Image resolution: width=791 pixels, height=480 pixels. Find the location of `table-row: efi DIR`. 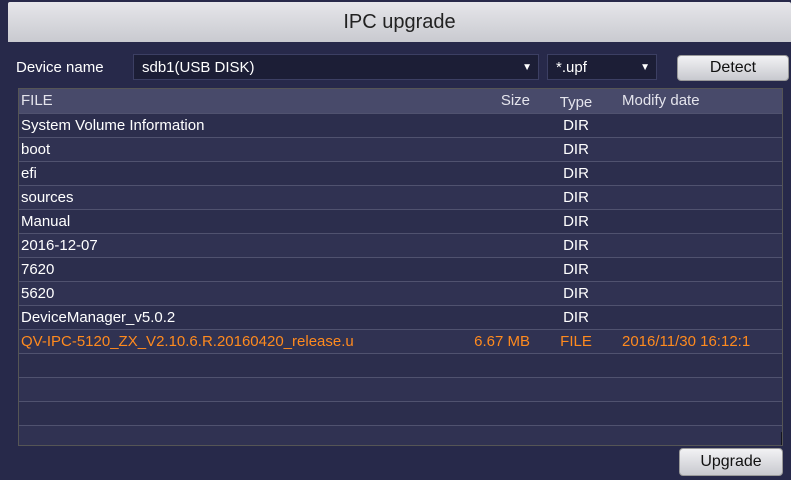

table-row: efi DIR is located at coordinates (400, 173).